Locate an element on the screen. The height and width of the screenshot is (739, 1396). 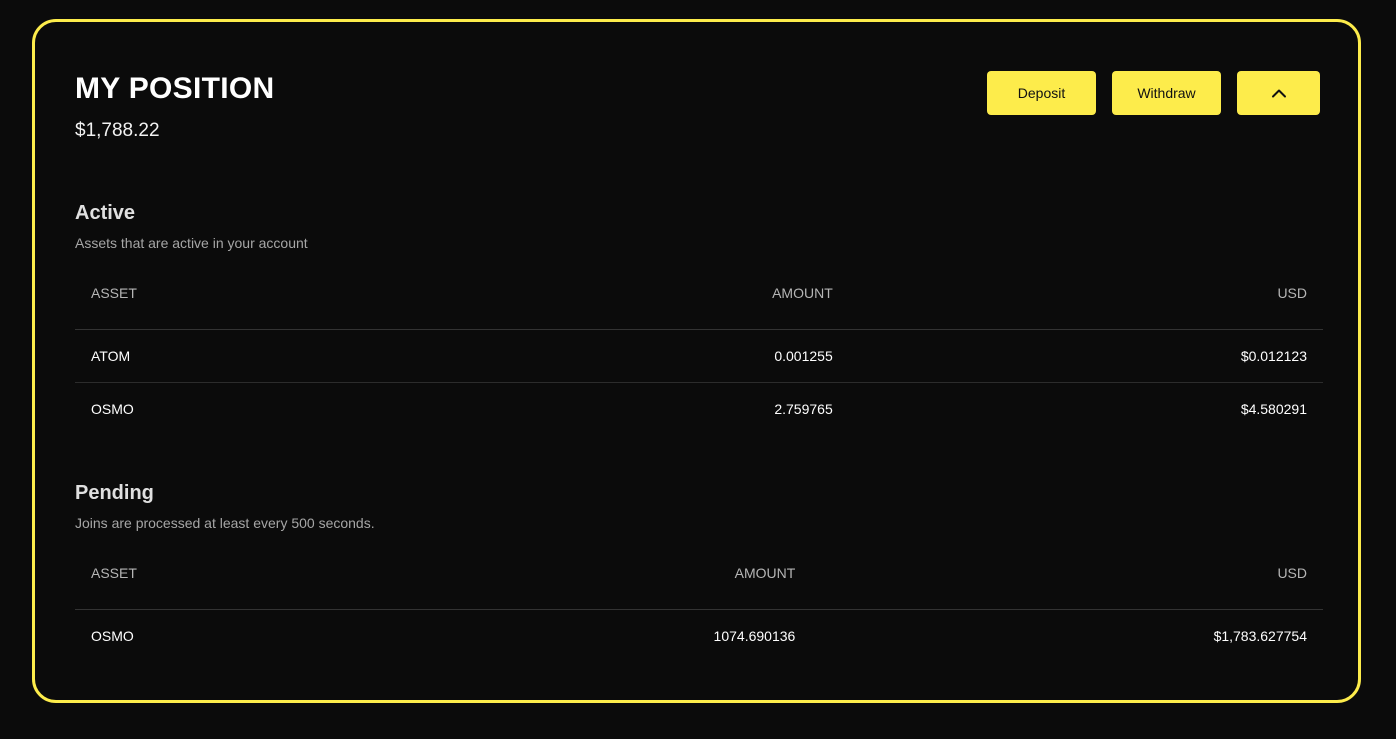
amount-cell: 1074.690136 is located at coordinates (754, 636).